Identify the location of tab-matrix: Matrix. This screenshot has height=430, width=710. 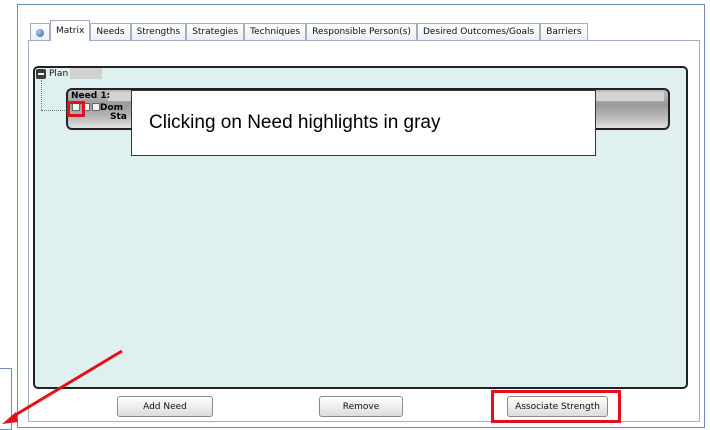
(70, 30).